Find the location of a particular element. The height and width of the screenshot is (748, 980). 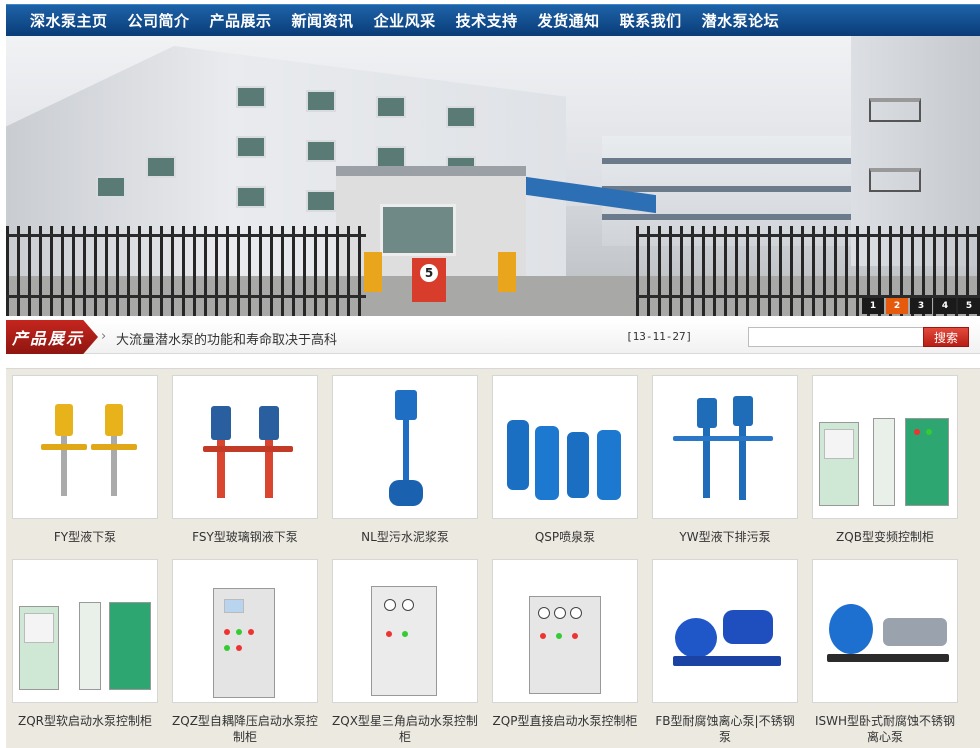

product-card: ZQZ型自耦降压启动水泵控制柜 is located at coordinates (245, 652).